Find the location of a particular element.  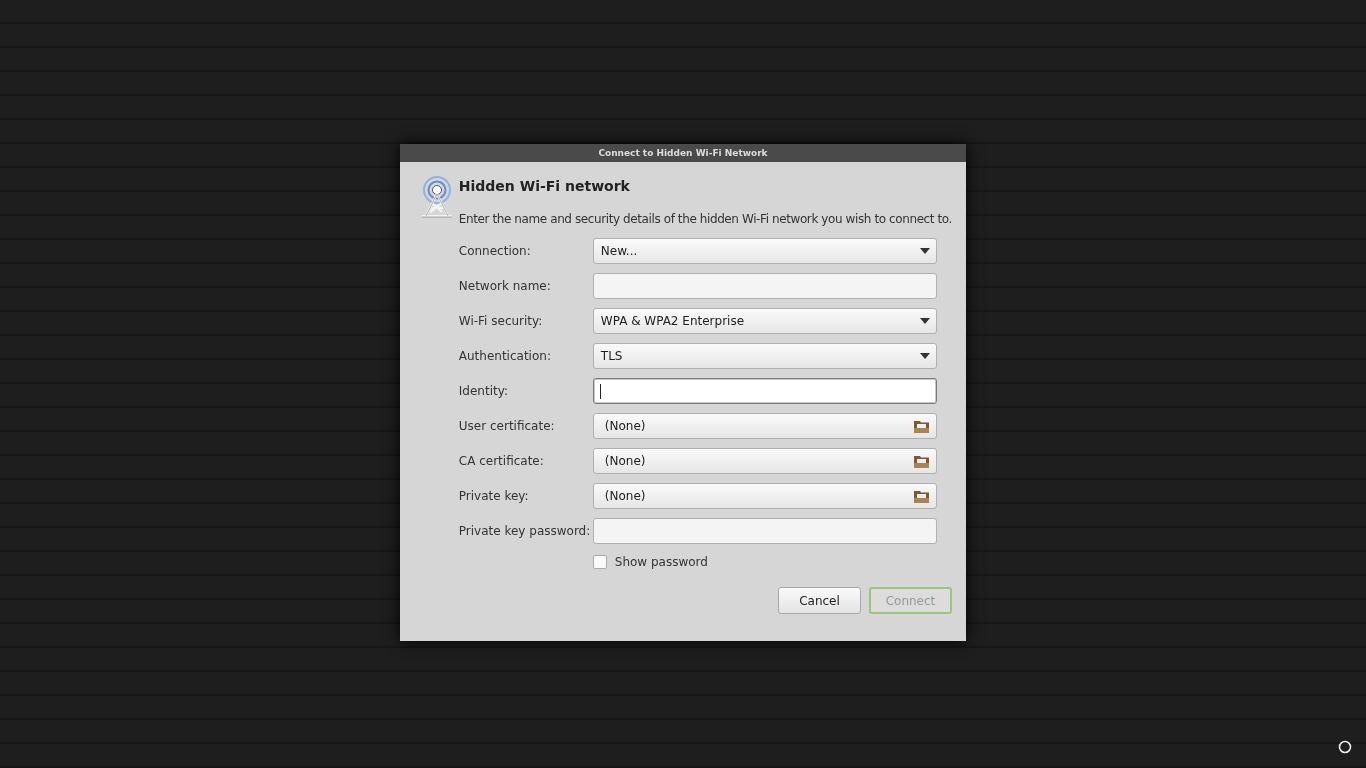

field-label: Authentication: is located at coordinates (505, 356).